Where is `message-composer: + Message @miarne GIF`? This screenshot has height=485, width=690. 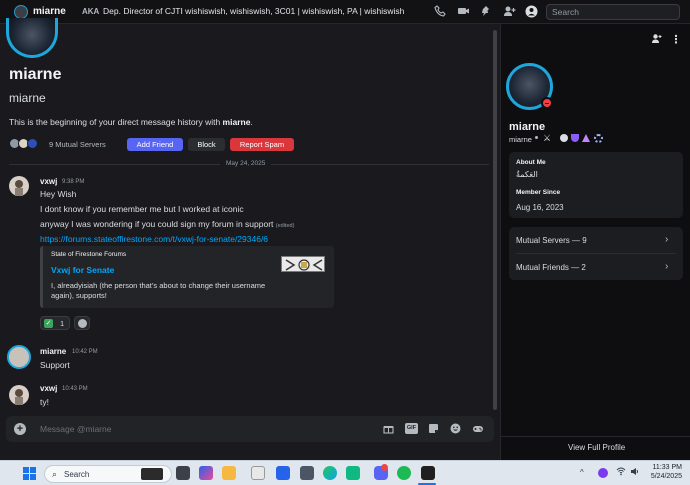
message-composer: + Message @miarne GIF is located at coordinates (250, 429).